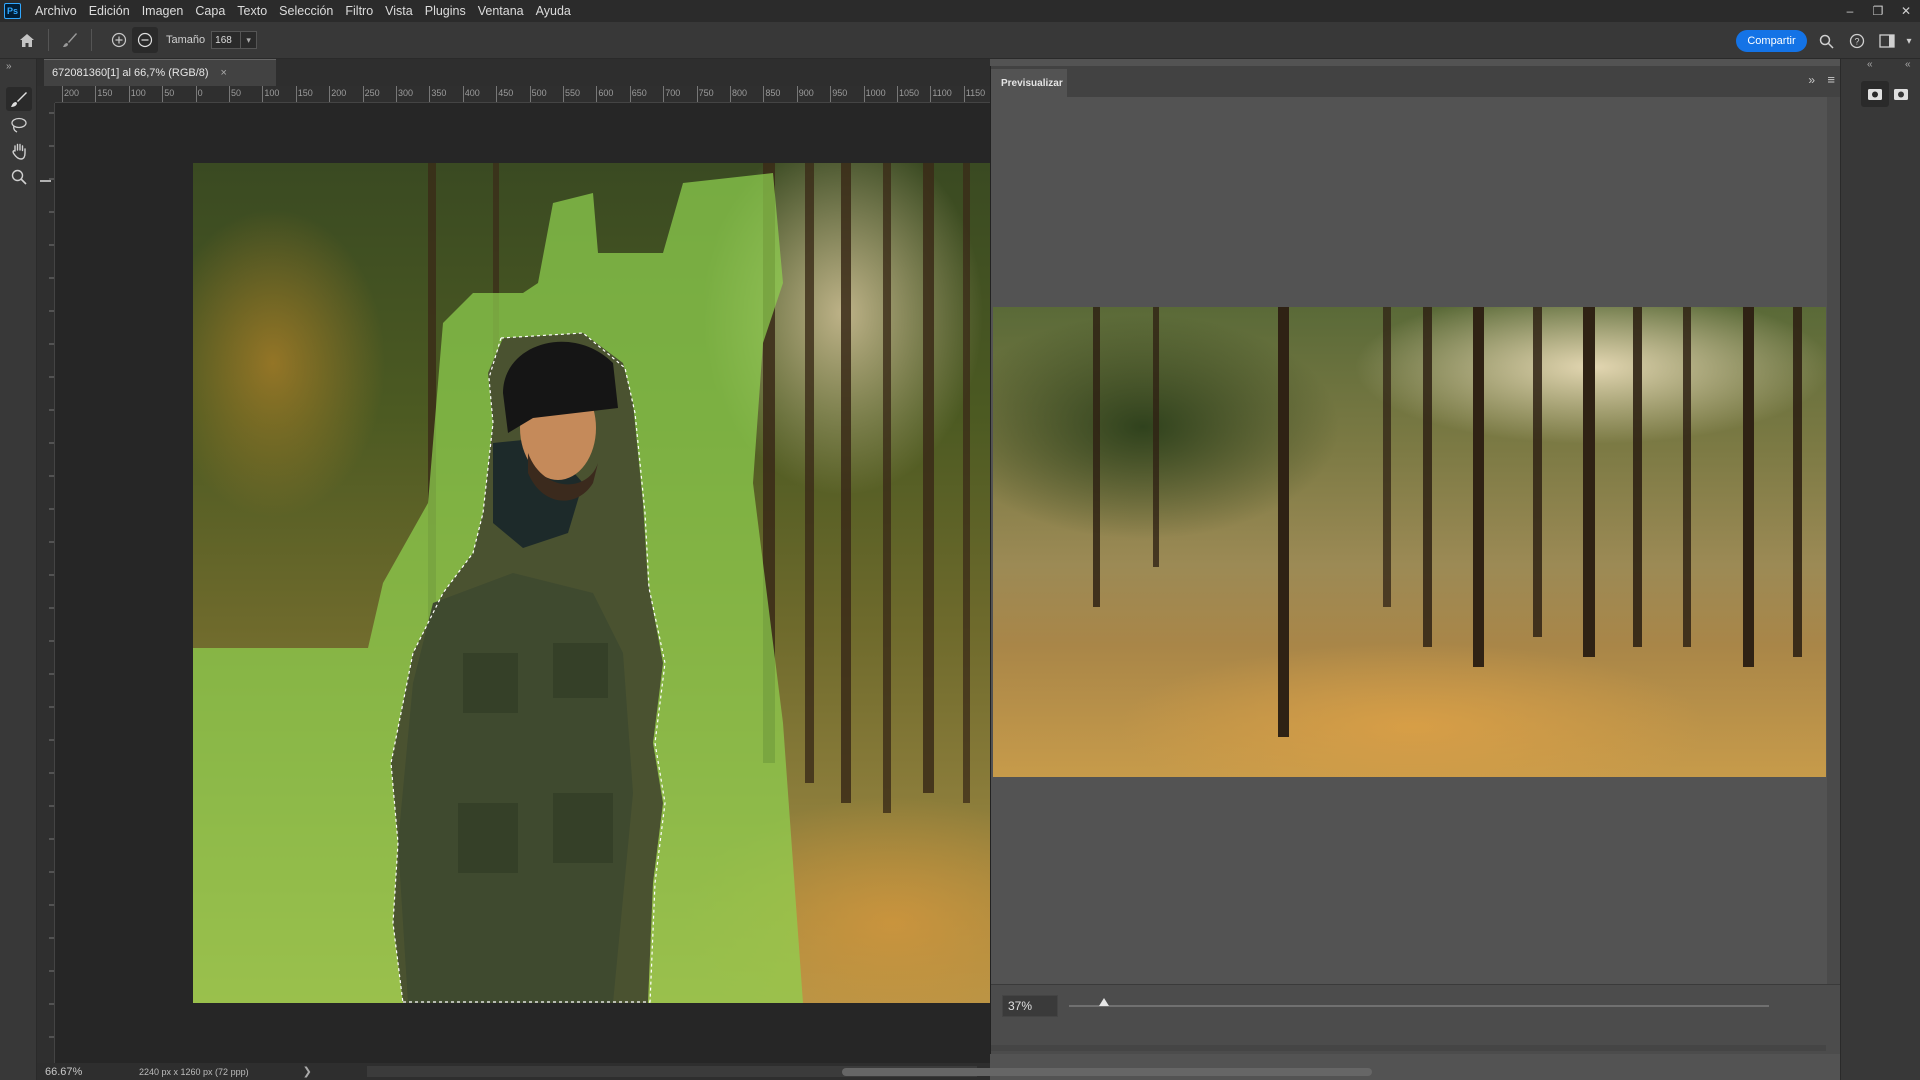 The width and height of the screenshot is (1920, 1080). What do you see at coordinates (1029, 83) in the screenshot?
I see `tab-preview: Previsualizar` at bounding box center [1029, 83].